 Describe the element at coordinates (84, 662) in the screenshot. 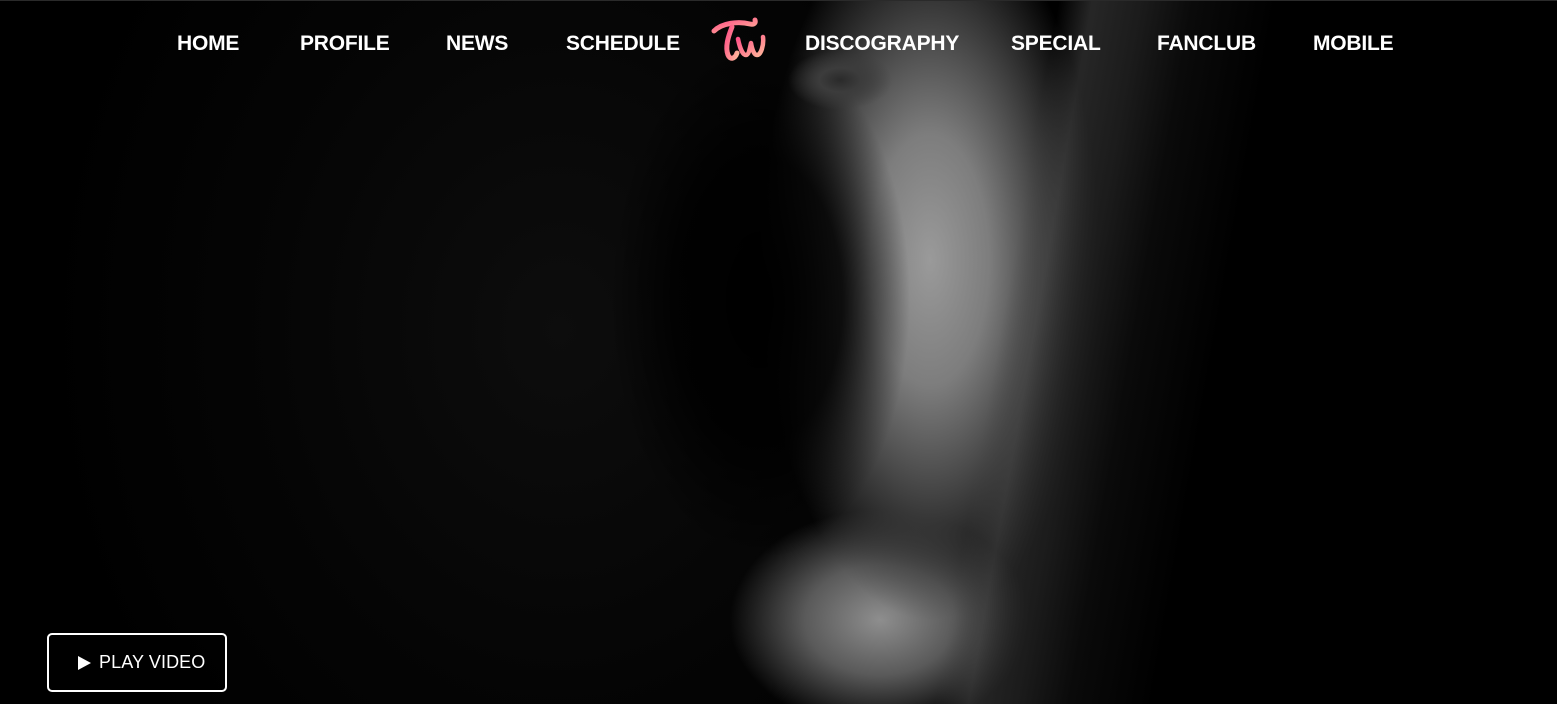

I see `play-icon` at that location.